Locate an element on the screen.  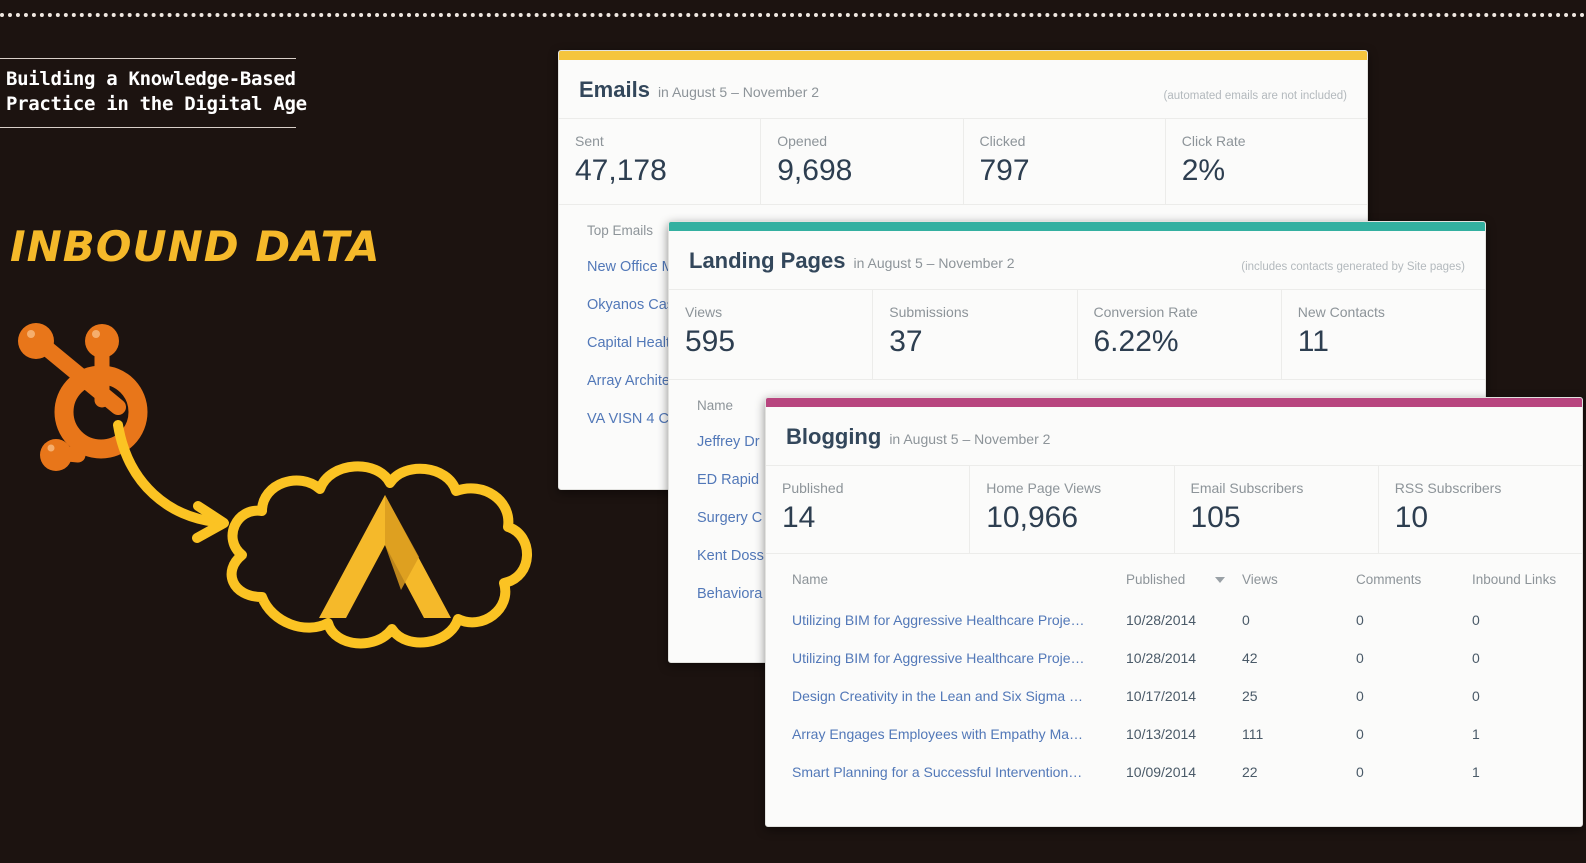
metric-opened-label: Opened is located at coordinates (802, 141).